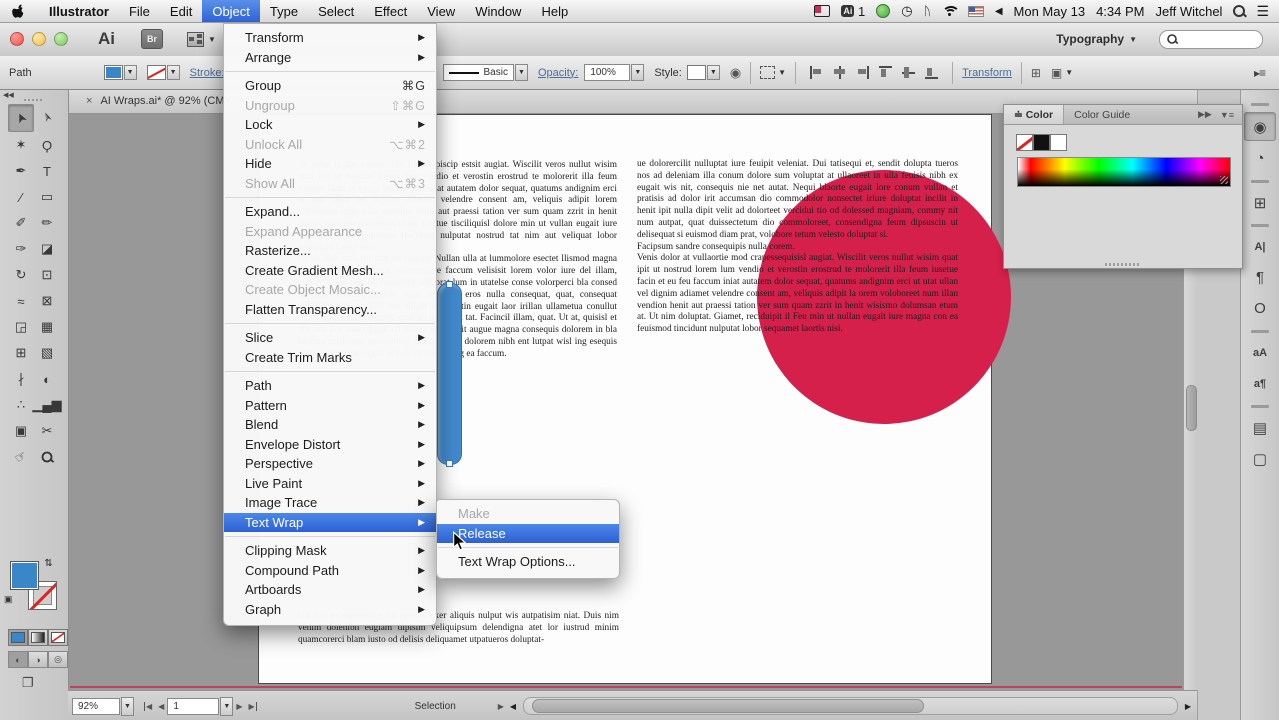 The image size is (1279, 720). Describe the element at coordinates (47, 431) in the screenshot. I see `slice-tool: ✂` at that location.